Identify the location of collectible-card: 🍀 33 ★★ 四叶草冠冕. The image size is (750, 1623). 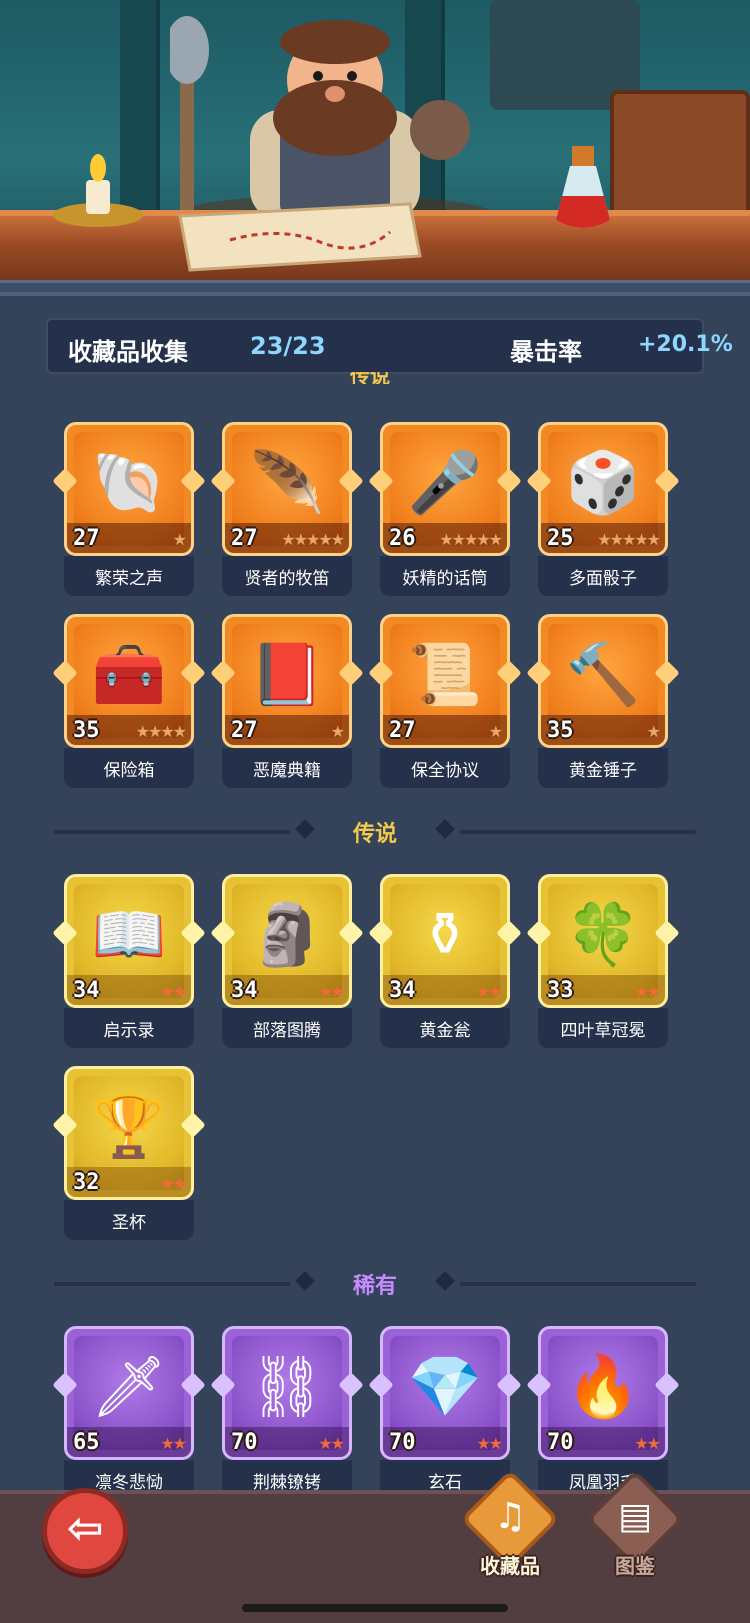
(603, 963).